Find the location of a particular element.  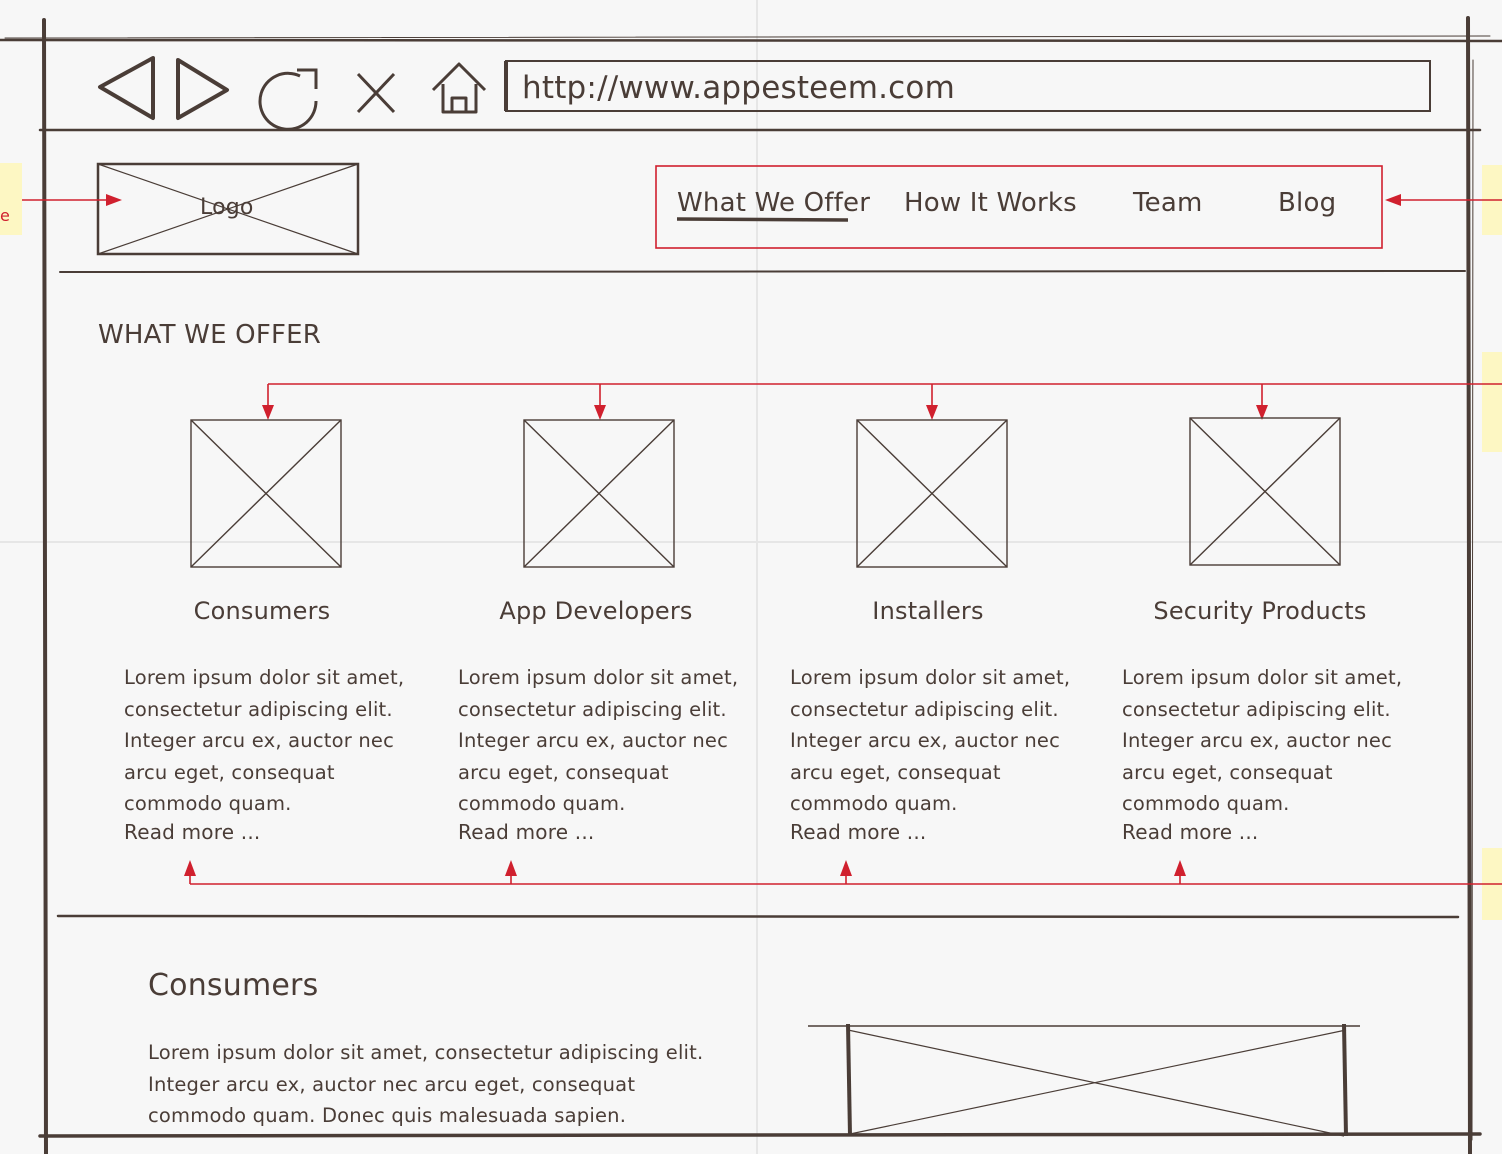

address-bar-url: http://www.appesteem.com is located at coordinates (738, 88).